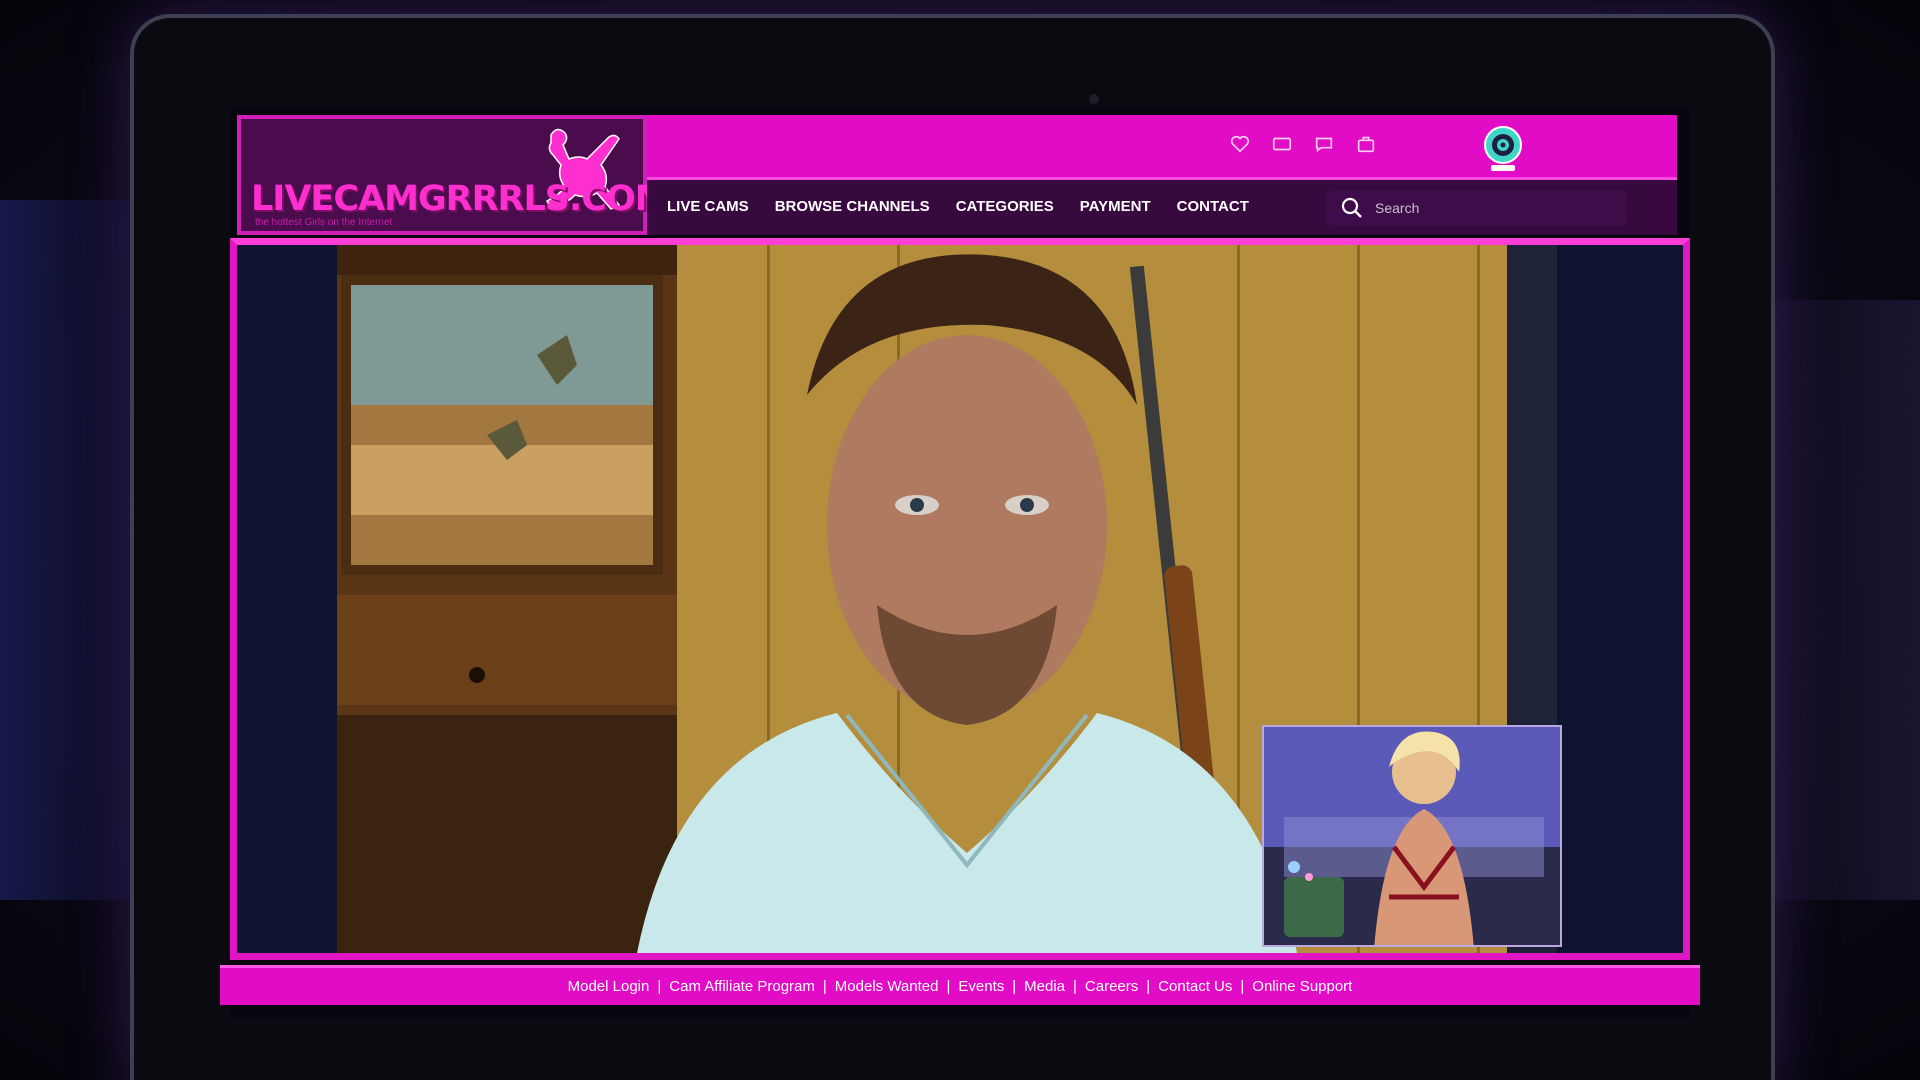 The width and height of the screenshot is (1920, 1080). I want to click on footer-link-careers: Careers, so click(1111, 986).